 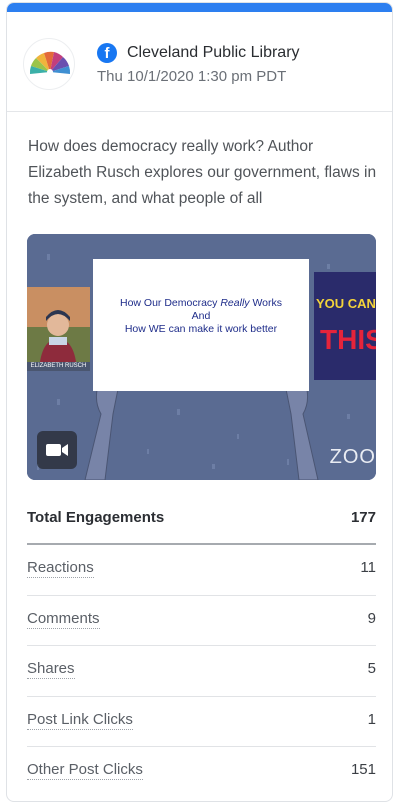 I want to click on metric-label: Reactions, so click(x=60, y=568).